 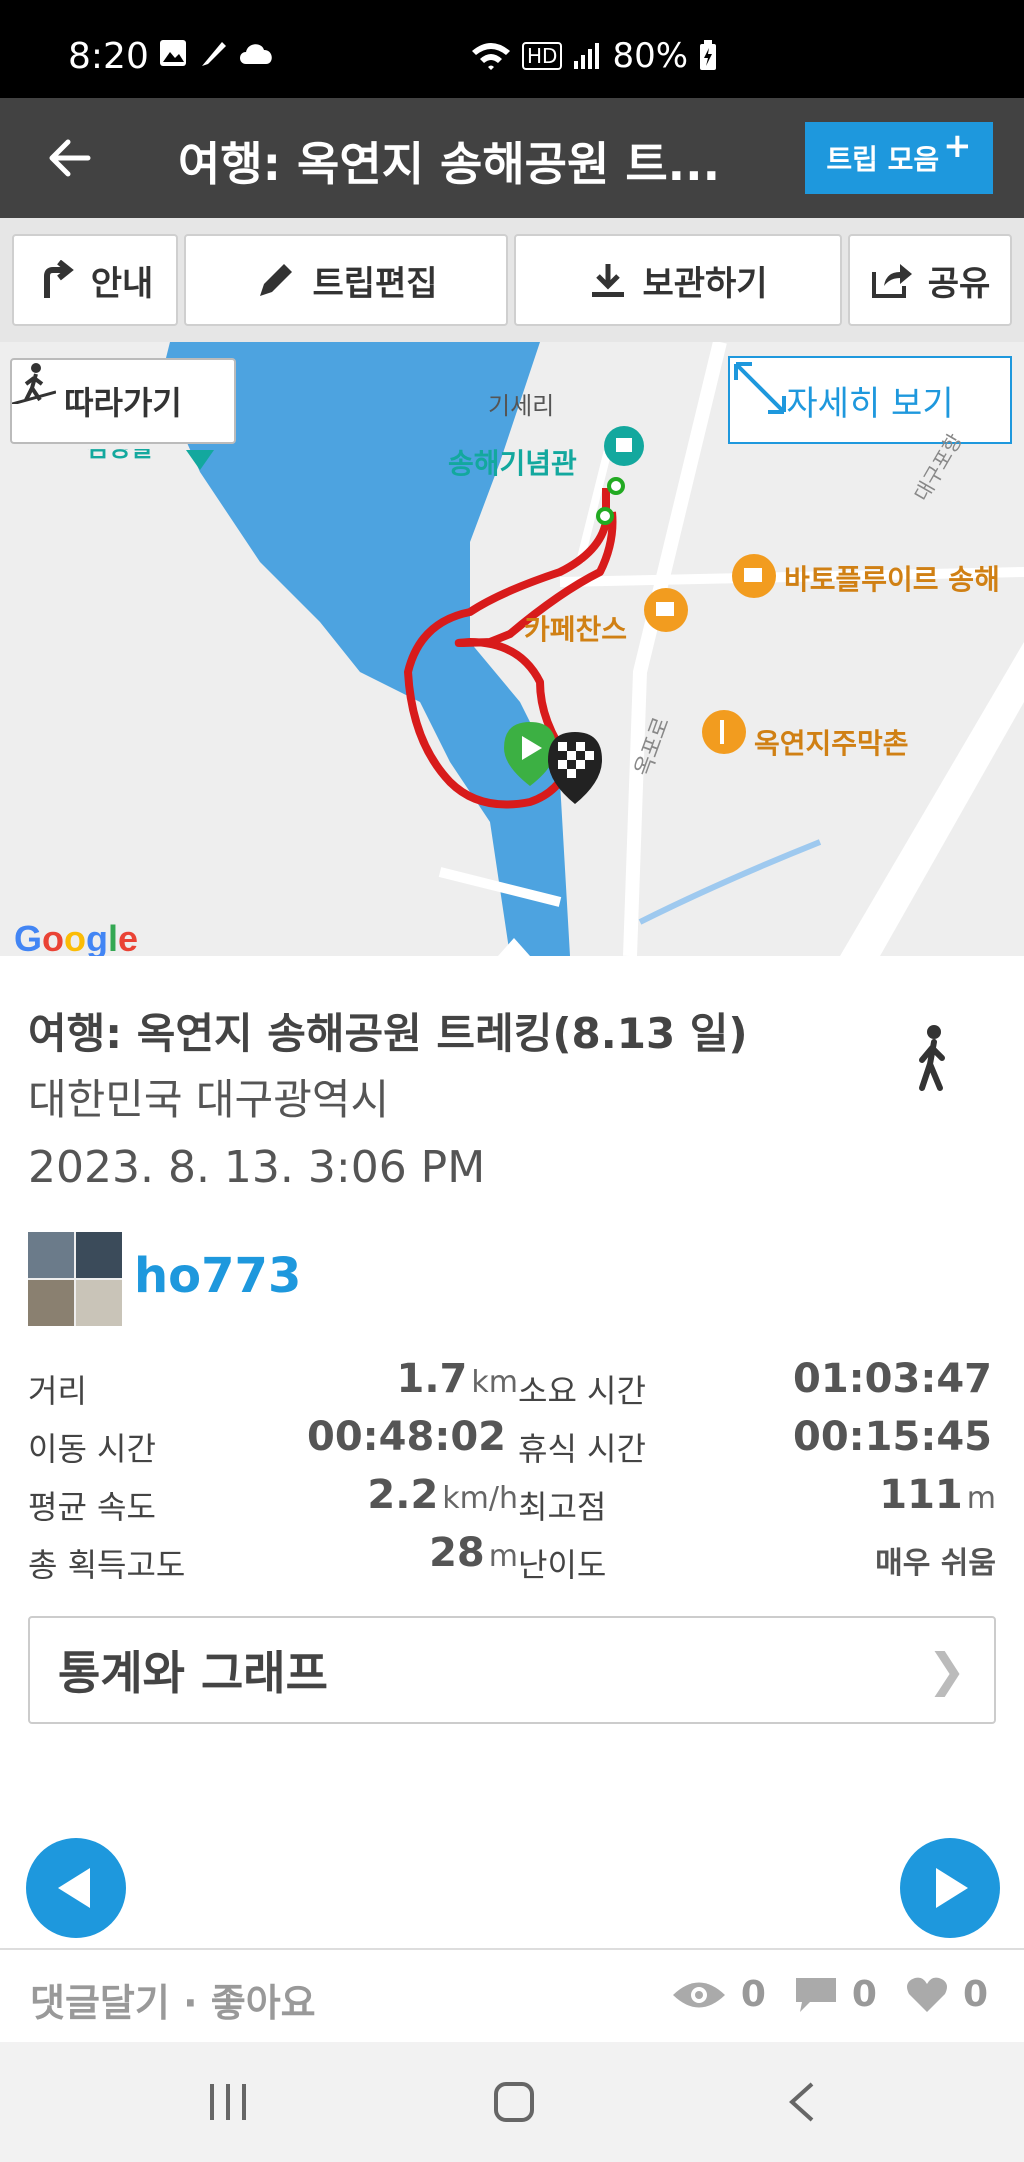 What do you see at coordinates (122, 283) in the screenshot?
I see `guide-label: 안내` at bounding box center [122, 283].